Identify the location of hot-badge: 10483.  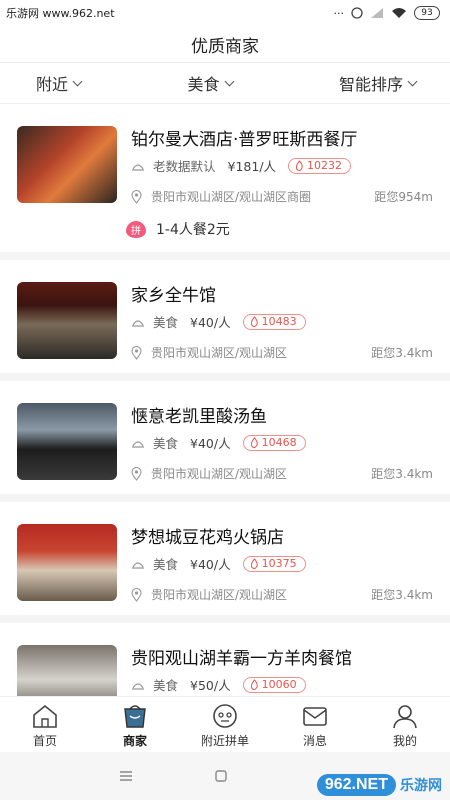
(274, 321).